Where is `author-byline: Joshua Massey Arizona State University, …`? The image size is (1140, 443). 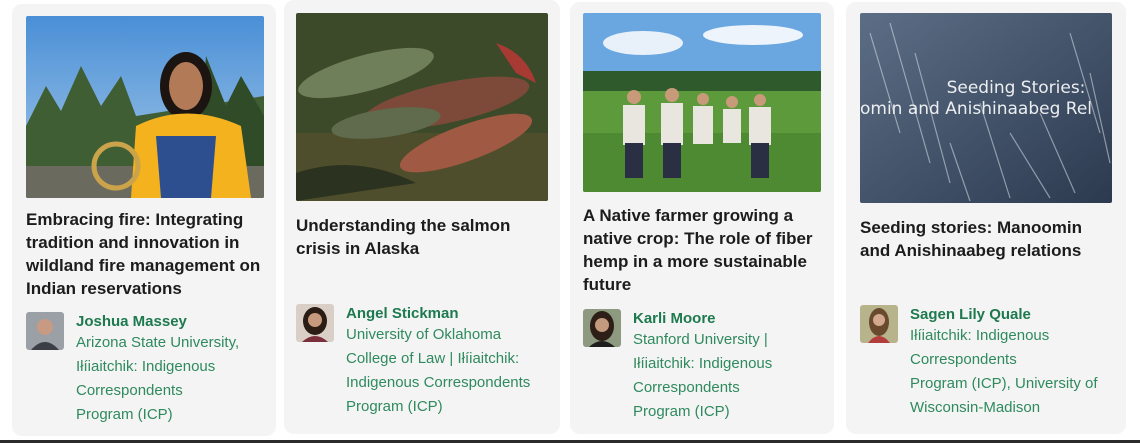
author-byline: Joshua Massey Arizona State University, … is located at coordinates (132, 369).